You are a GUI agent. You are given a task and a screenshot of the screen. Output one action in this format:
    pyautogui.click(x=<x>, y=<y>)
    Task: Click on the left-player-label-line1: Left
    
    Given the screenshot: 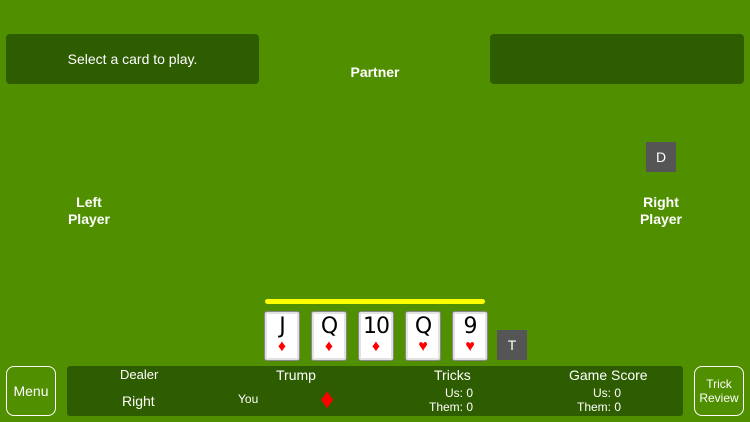 What is the action you would take?
    pyautogui.click(x=89, y=202)
    